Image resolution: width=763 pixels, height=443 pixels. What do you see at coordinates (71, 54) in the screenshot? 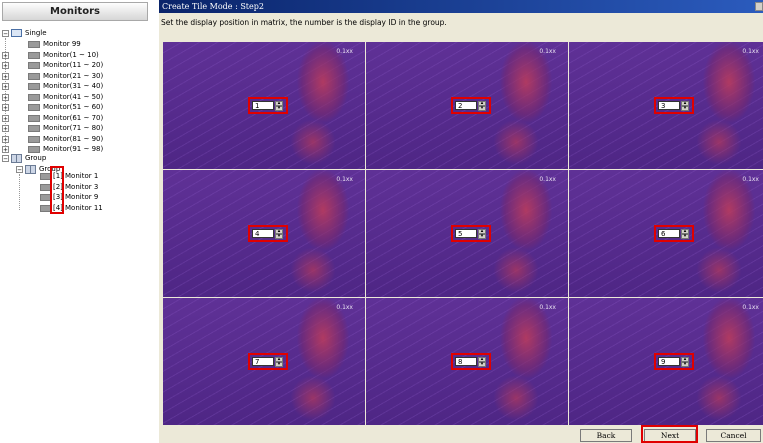
I see `tree-label-monitor: Monitor(1 ~ 10)` at bounding box center [71, 54].